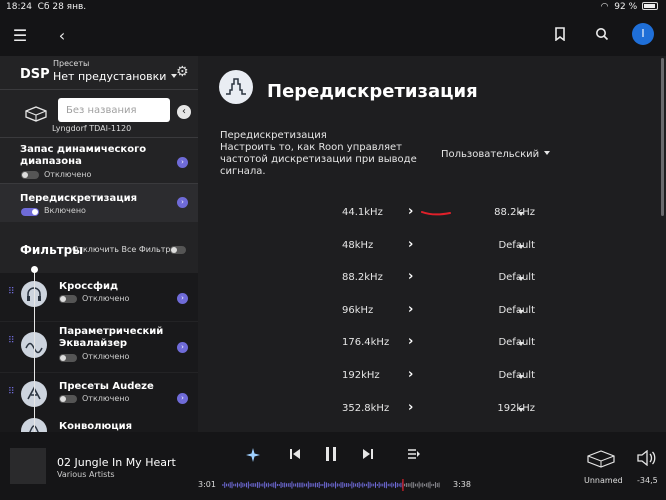  What do you see at coordinates (662, 137) in the screenshot?
I see `scrollbar` at bounding box center [662, 137].